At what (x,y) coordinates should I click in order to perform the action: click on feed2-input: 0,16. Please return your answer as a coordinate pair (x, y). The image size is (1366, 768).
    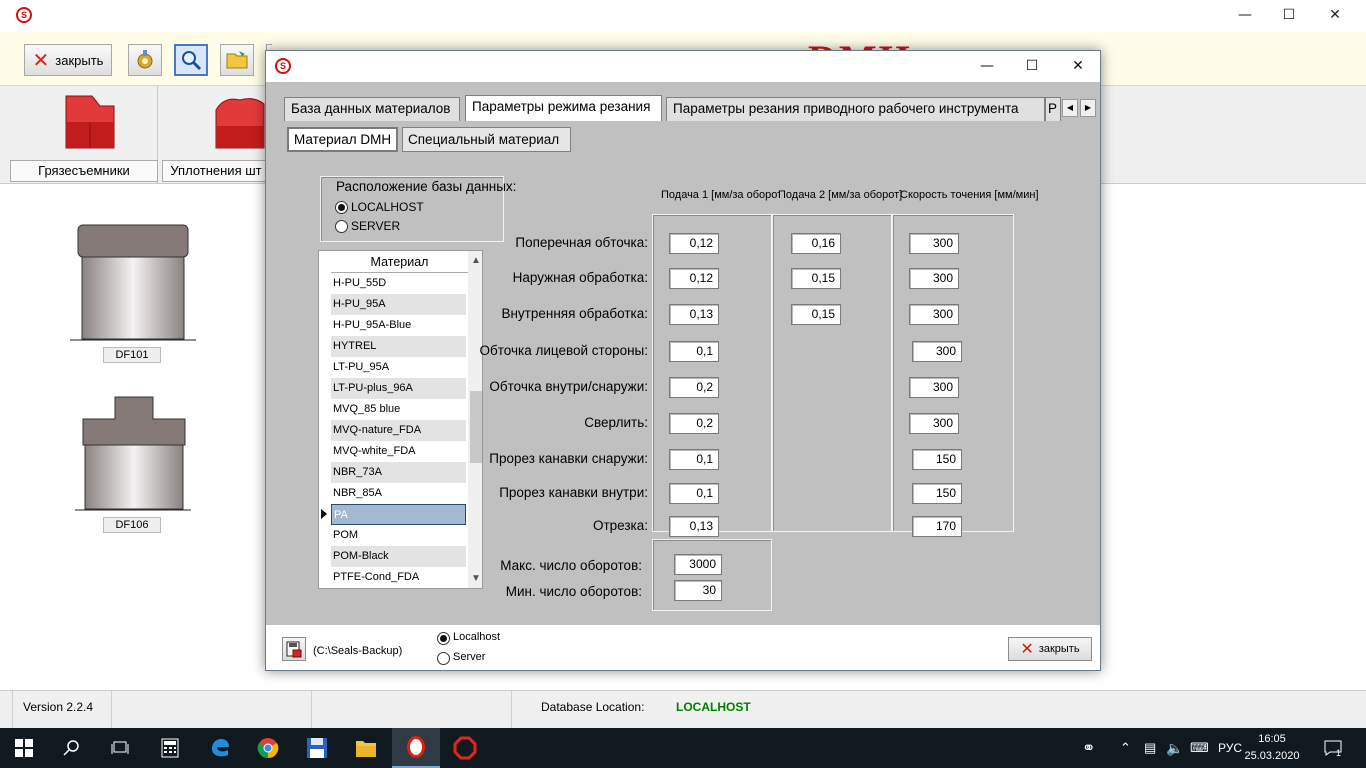
    Looking at the image, I should click on (816, 243).